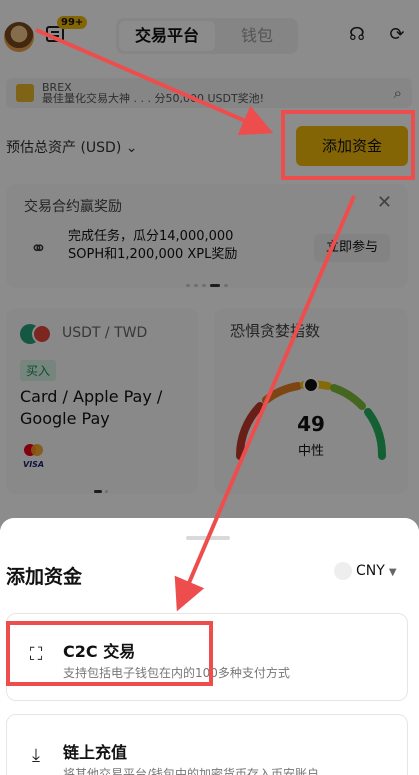  Describe the element at coordinates (95, 752) in the screenshot. I see `onchain-title: 链上充值` at that location.